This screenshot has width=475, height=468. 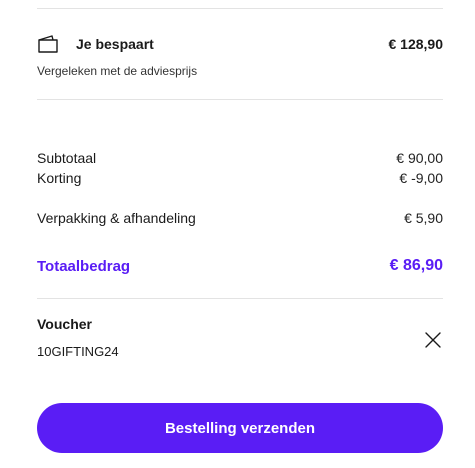 What do you see at coordinates (423, 218) in the screenshot?
I see `packaging-value: € 5,90` at bounding box center [423, 218].